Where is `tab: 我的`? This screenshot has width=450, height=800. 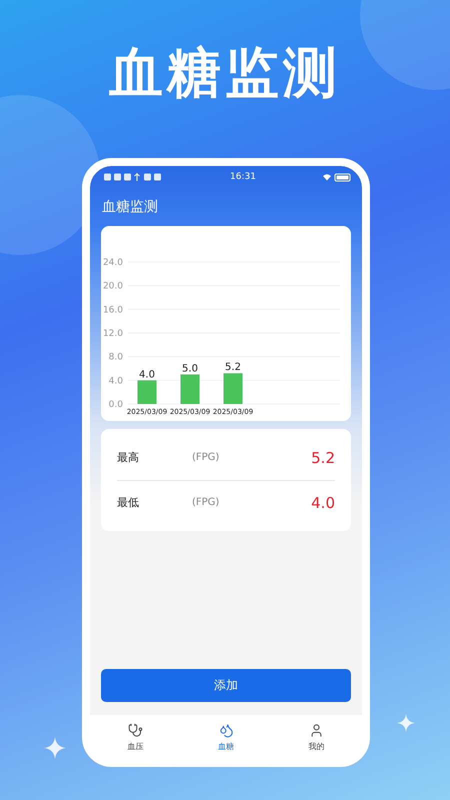 tab: 我的 is located at coordinates (316, 737).